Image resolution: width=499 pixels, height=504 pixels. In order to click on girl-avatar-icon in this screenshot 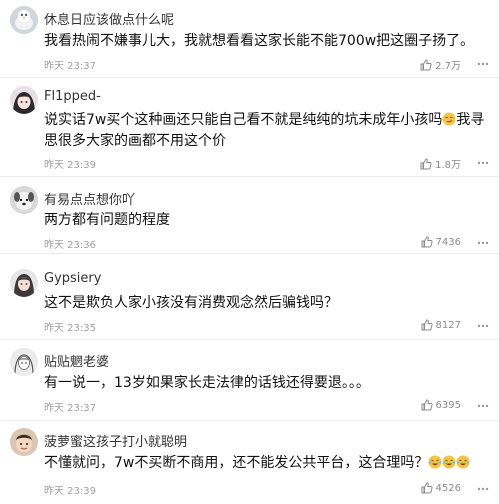, I will do `click(24, 283)`.